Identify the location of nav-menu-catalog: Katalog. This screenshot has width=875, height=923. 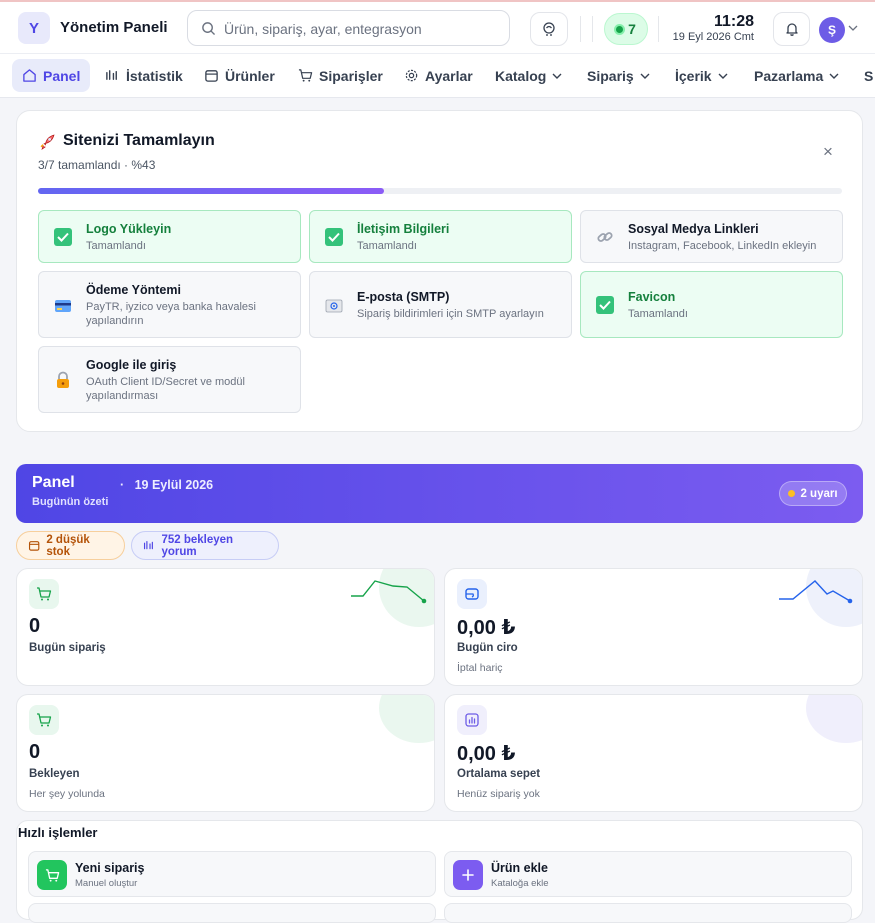
(528, 75).